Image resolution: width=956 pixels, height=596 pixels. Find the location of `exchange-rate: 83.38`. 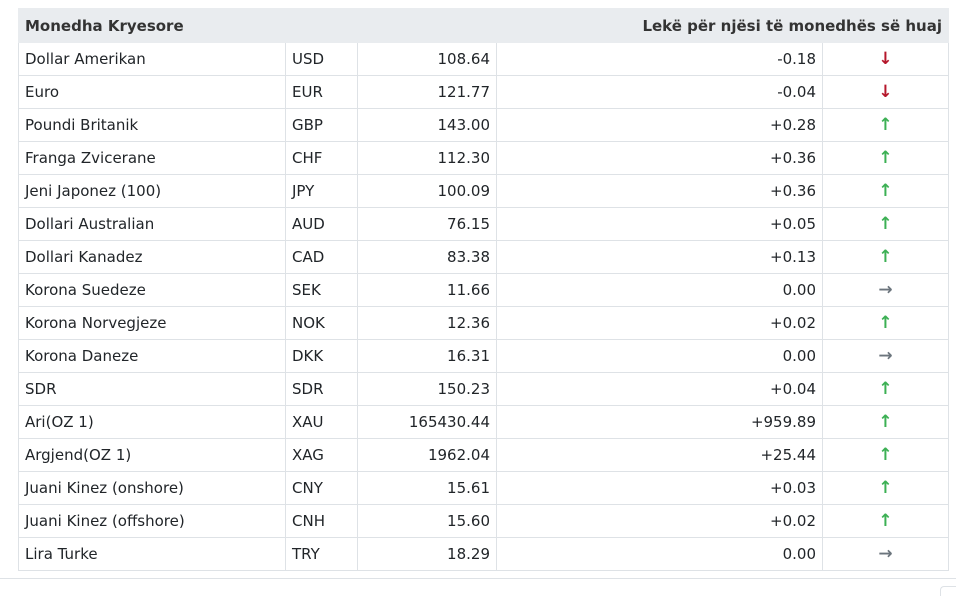

exchange-rate: 83.38 is located at coordinates (427, 257).